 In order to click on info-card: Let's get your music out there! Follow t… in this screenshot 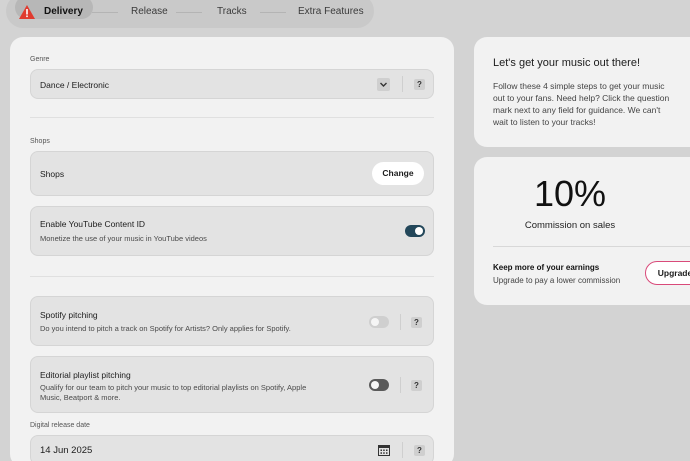, I will do `click(582, 92)`.